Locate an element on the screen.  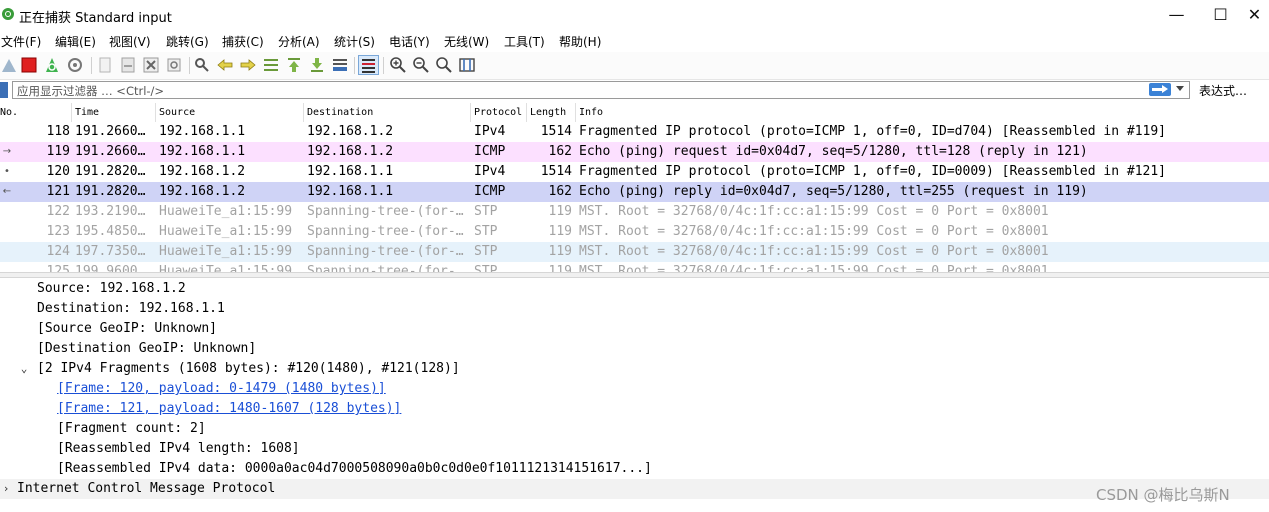
menu-view: 视图(V) is located at coordinates (130, 41).